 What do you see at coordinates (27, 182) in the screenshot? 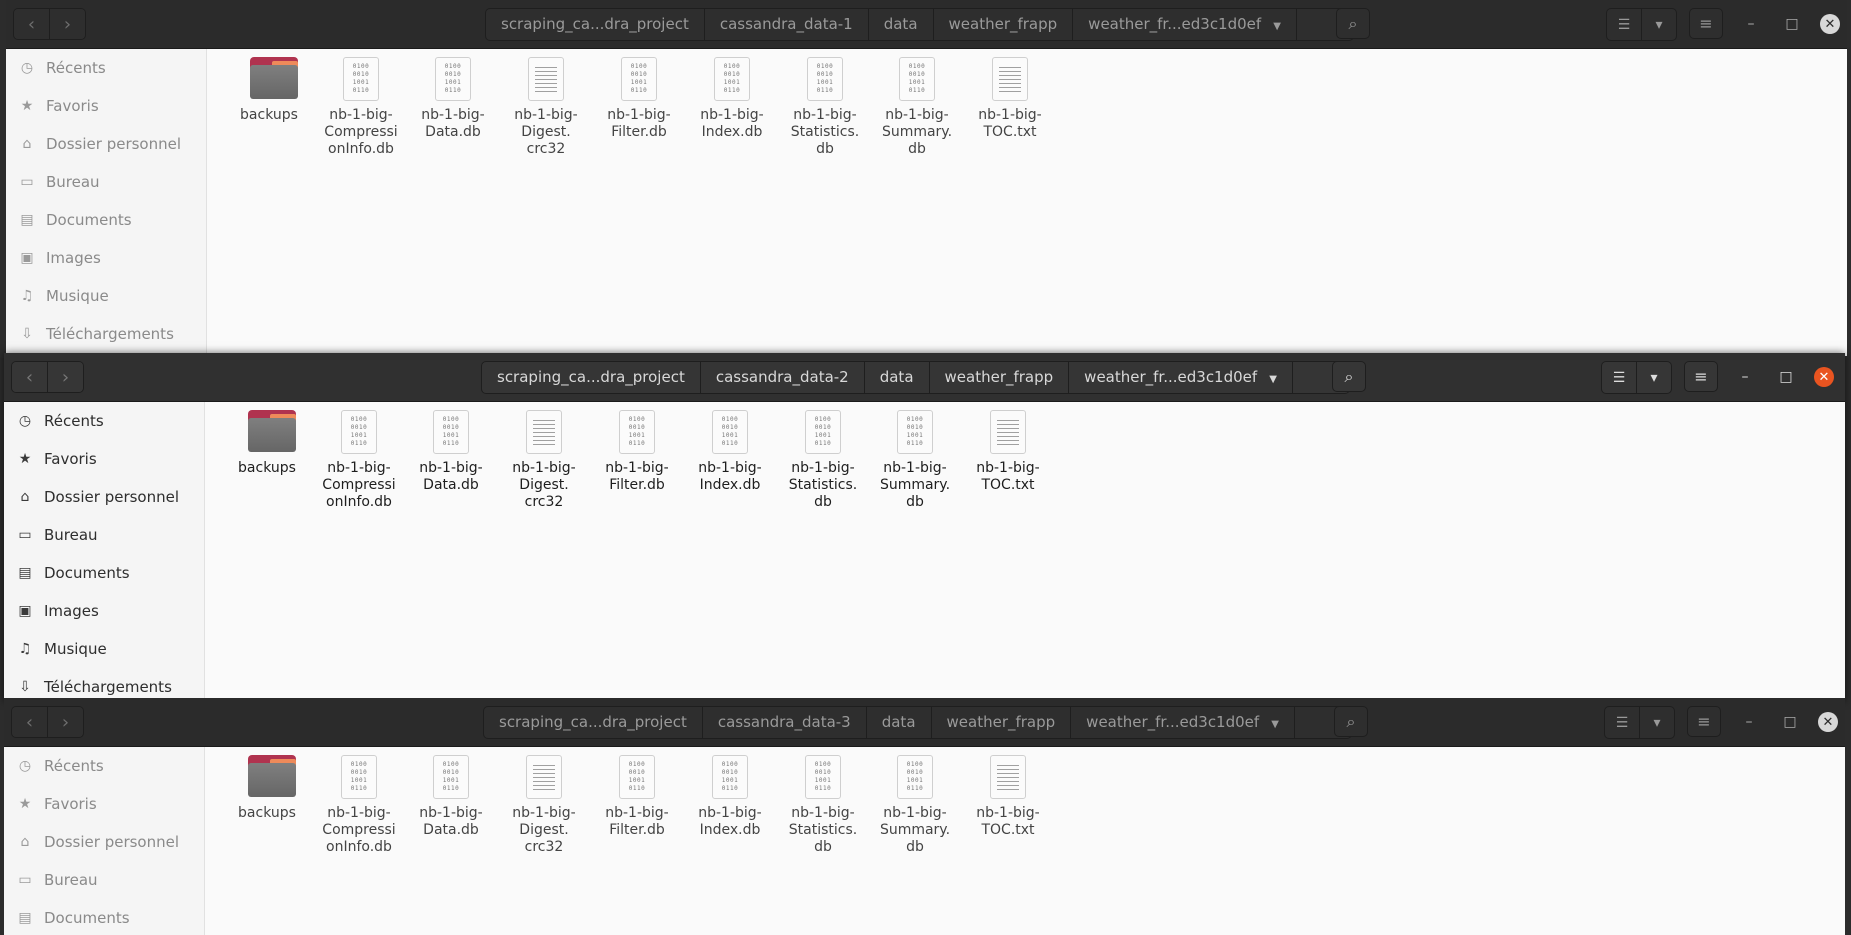
I see `desktop-icon: ▭` at bounding box center [27, 182].